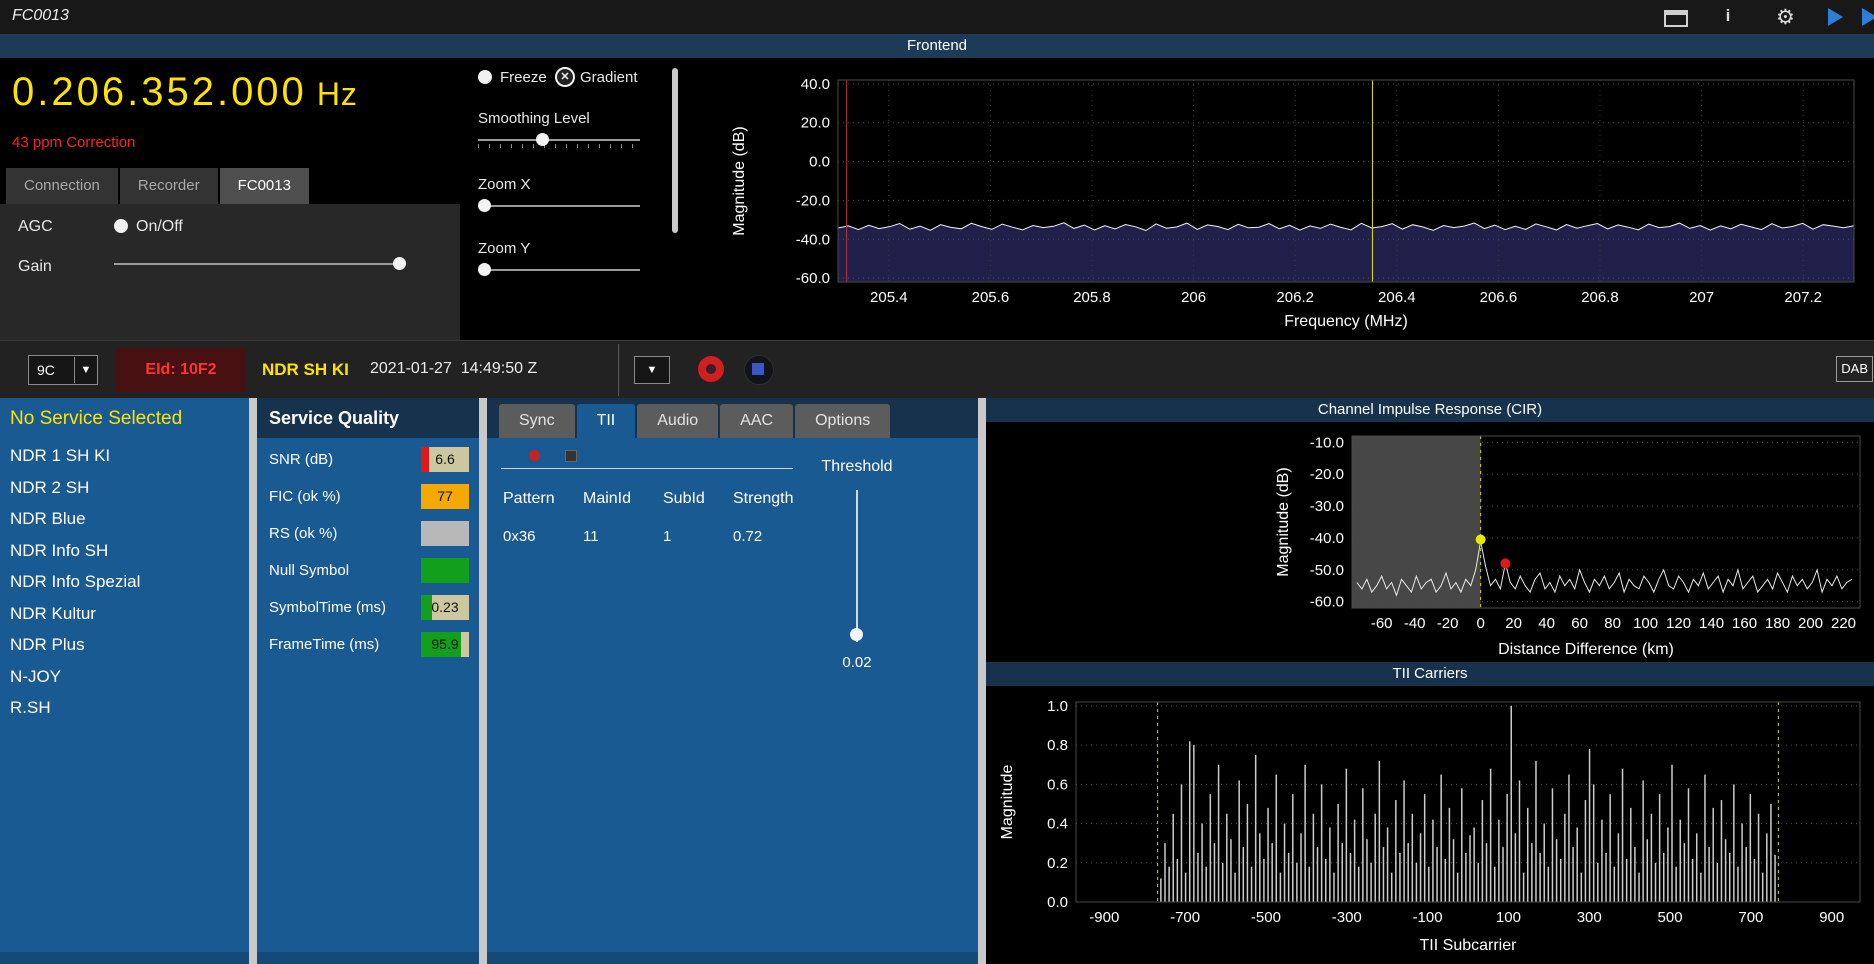 This screenshot has height=964, width=1874. I want to click on zoom-y-label: Zoom Y, so click(504, 248).